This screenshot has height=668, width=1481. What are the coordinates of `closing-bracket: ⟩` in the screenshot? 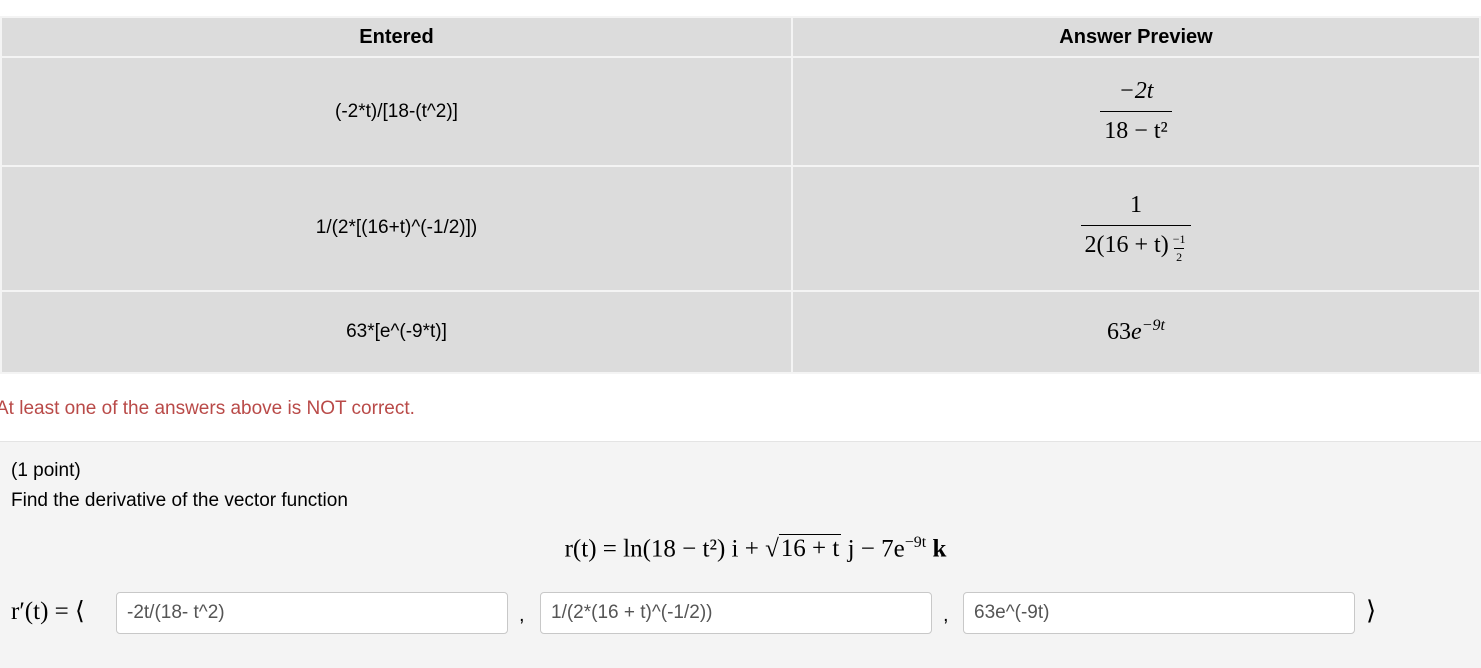 It's located at (1371, 610).